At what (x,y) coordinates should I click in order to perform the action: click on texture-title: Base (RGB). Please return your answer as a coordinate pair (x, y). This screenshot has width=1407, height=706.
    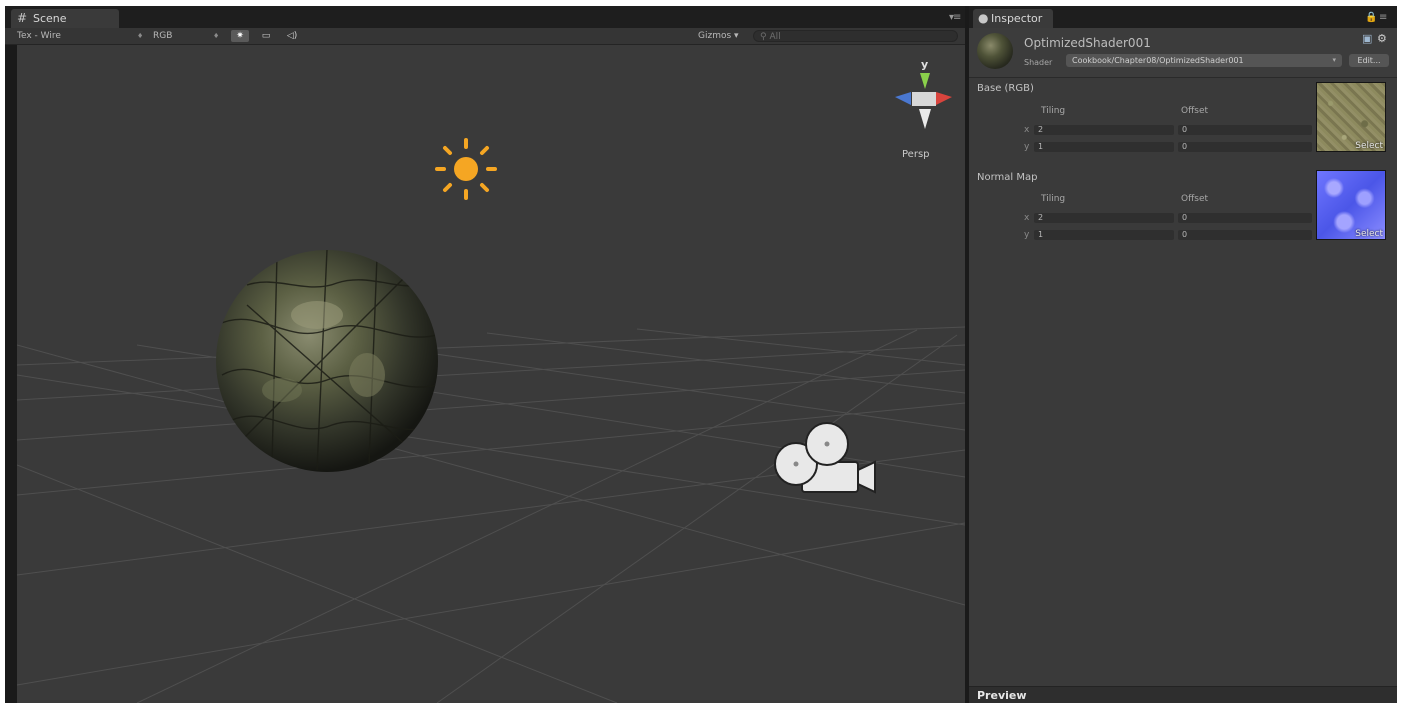
    Looking at the image, I should click on (1005, 88).